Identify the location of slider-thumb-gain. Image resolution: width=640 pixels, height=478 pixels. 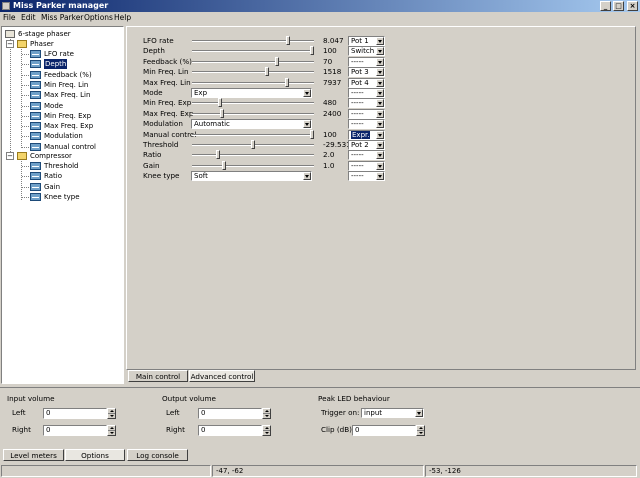
(223, 165).